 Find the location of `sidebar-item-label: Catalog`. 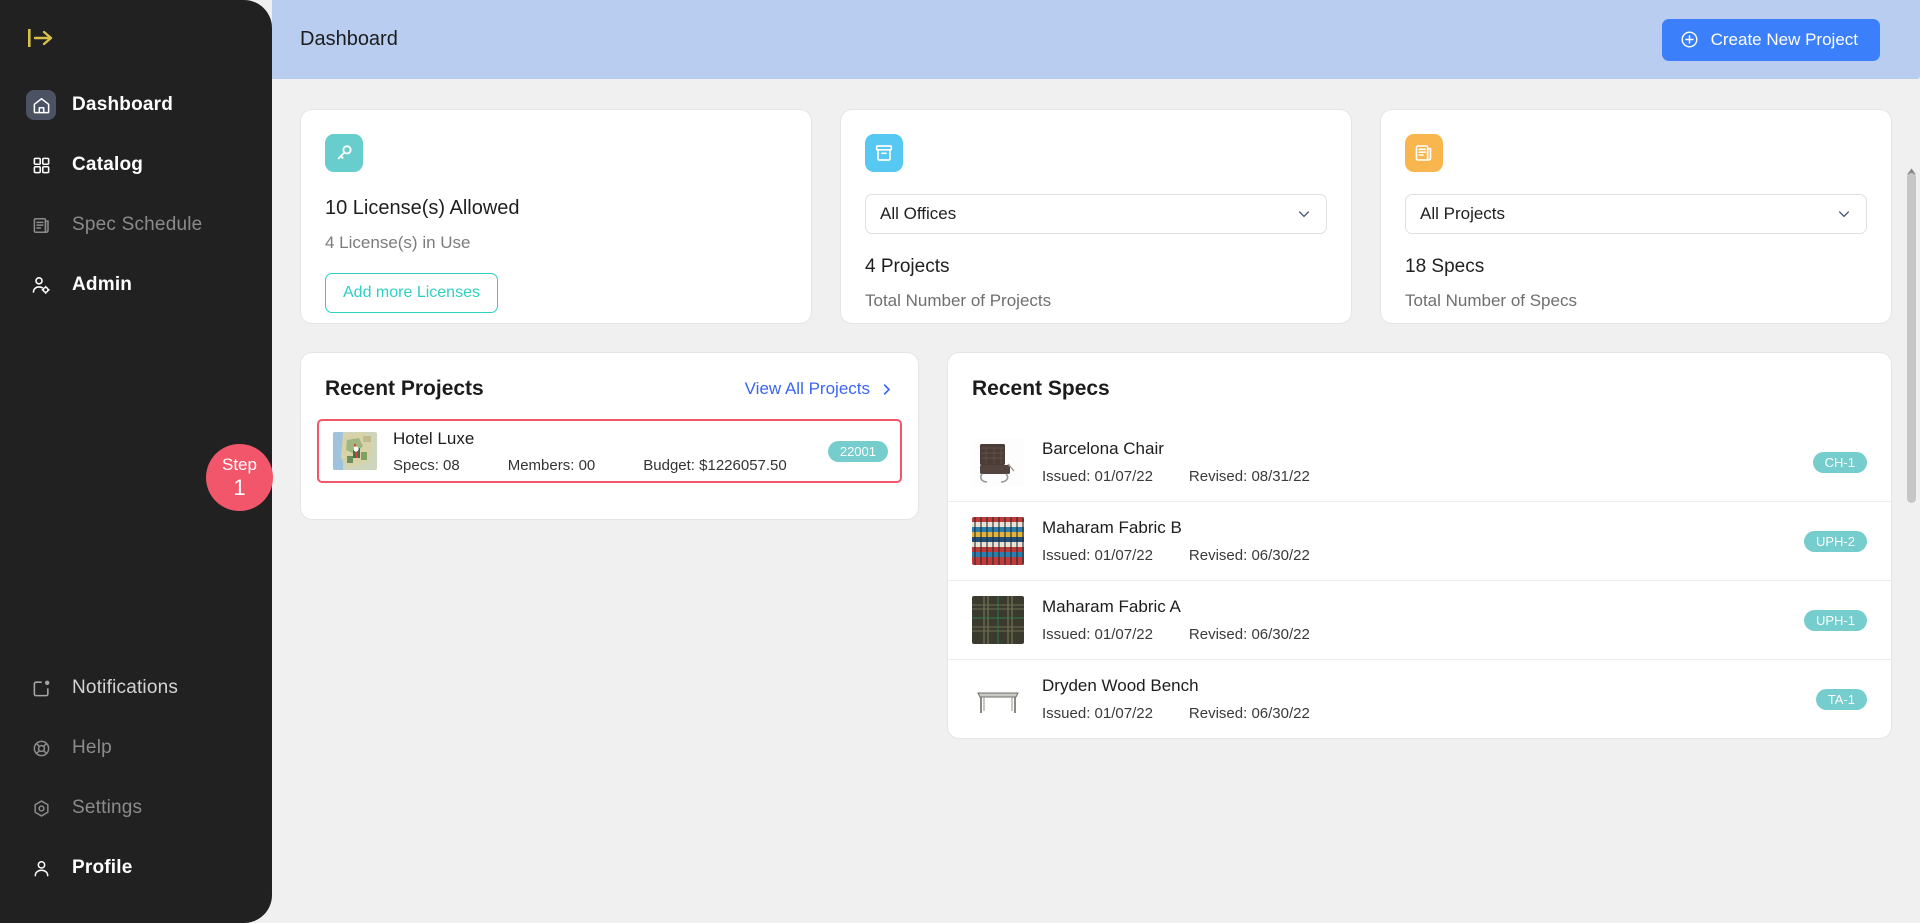

sidebar-item-label: Catalog is located at coordinates (108, 164).